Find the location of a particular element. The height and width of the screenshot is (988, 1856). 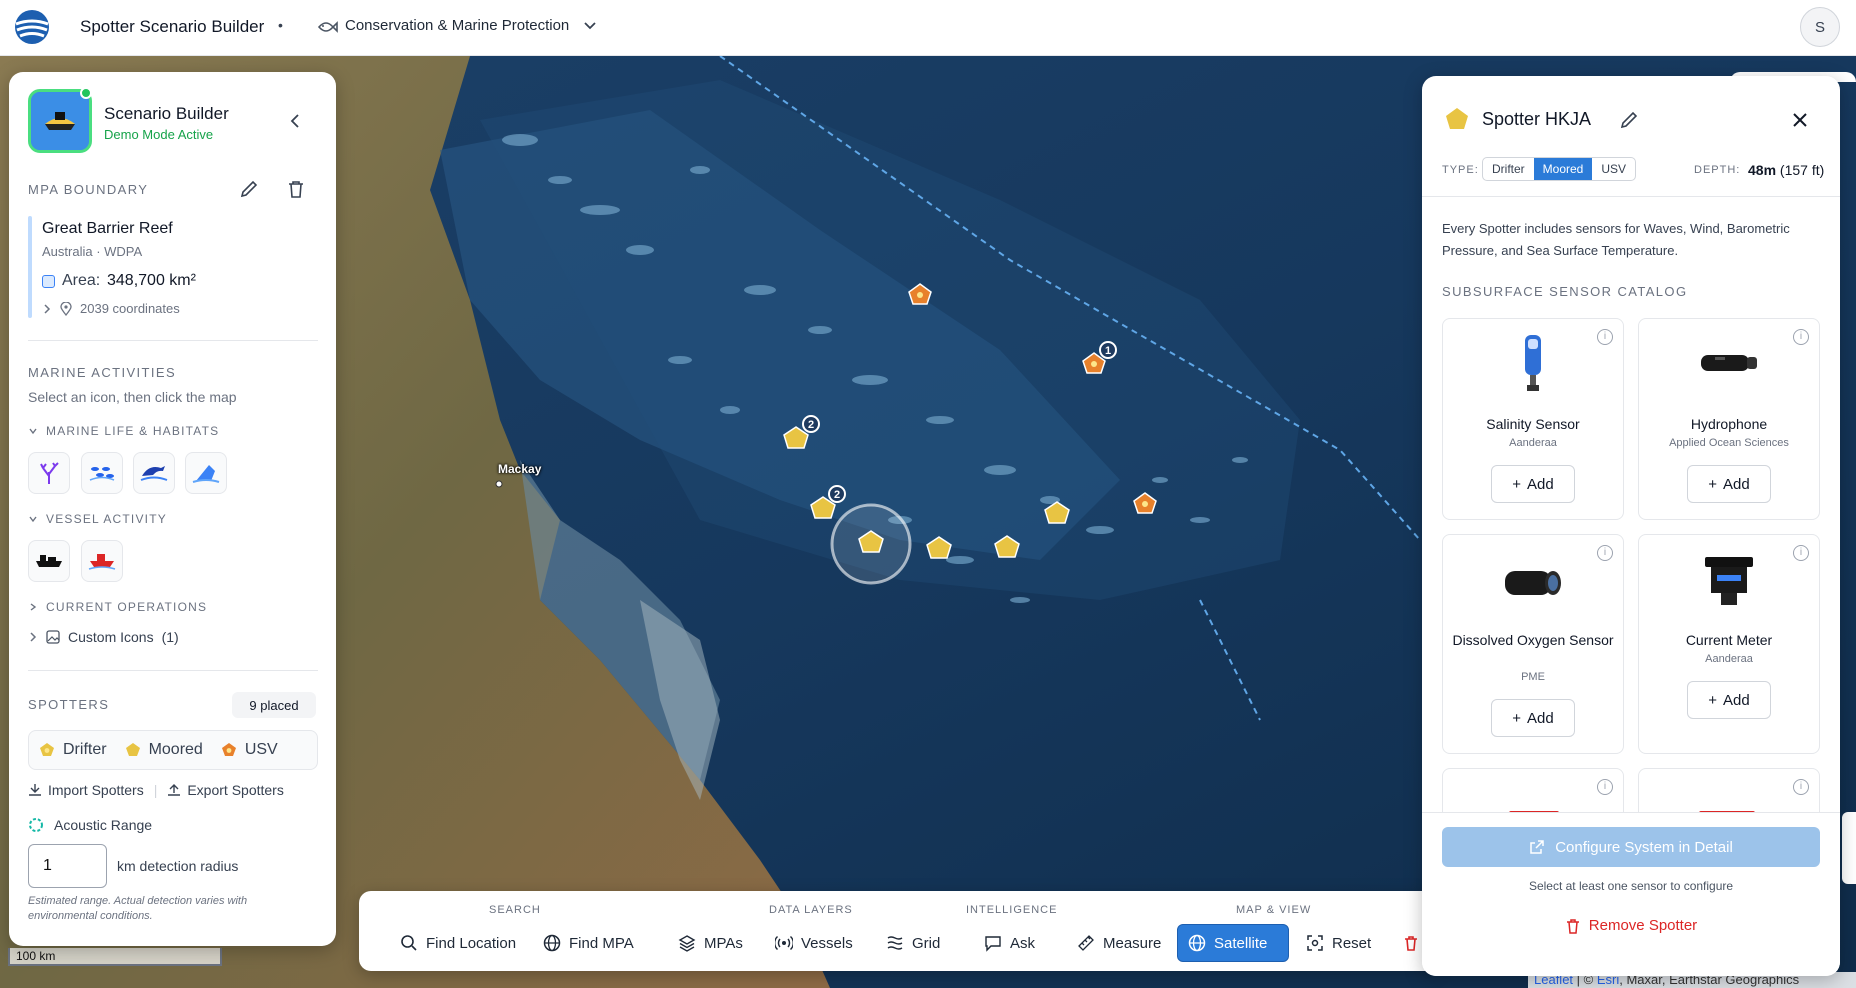

cargo-ship-button is located at coordinates (49, 561).